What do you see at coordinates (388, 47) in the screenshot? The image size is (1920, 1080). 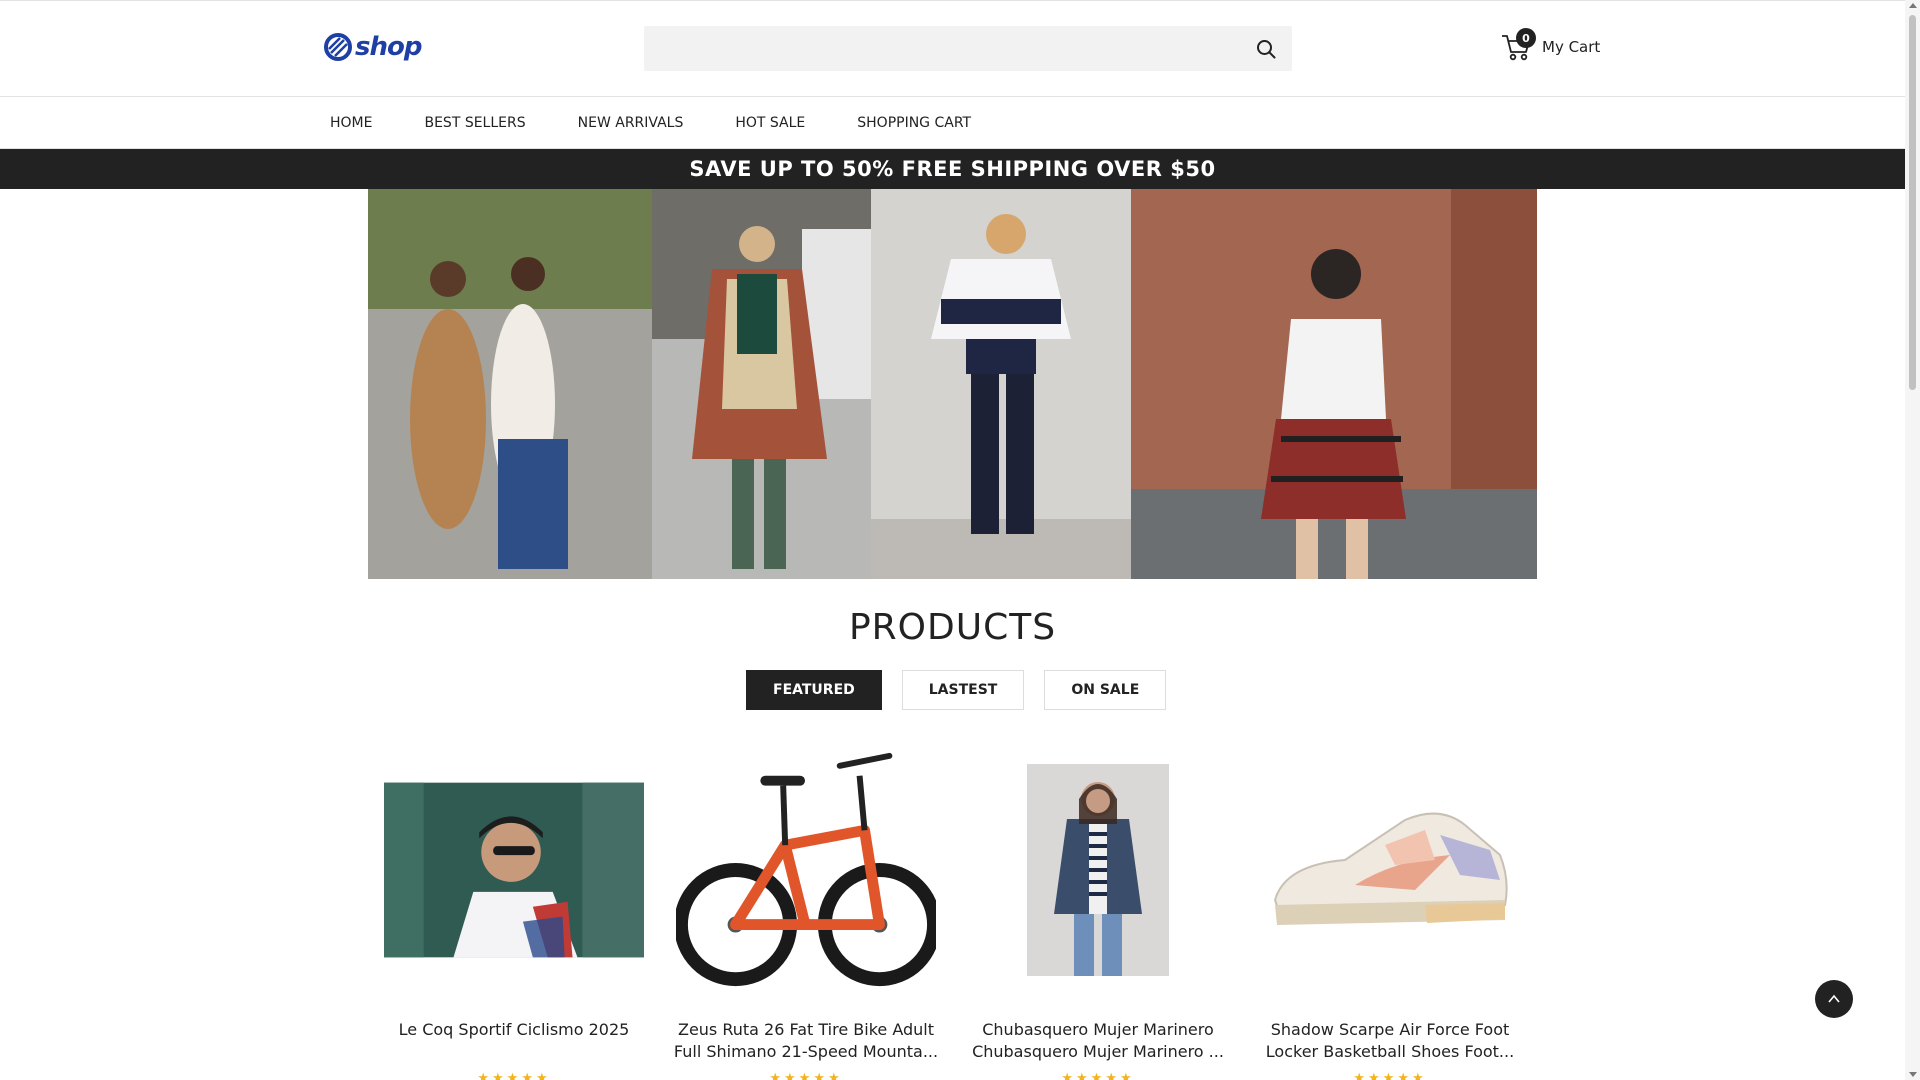 I see `logo-text: shop` at bounding box center [388, 47].